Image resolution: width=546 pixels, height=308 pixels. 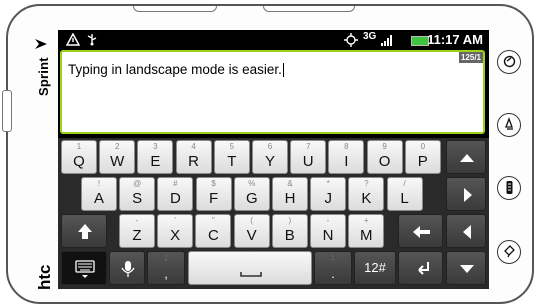 What do you see at coordinates (117, 146) in the screenshot?
I see `key-alt-label: 2` at bounding box center [117, 146].